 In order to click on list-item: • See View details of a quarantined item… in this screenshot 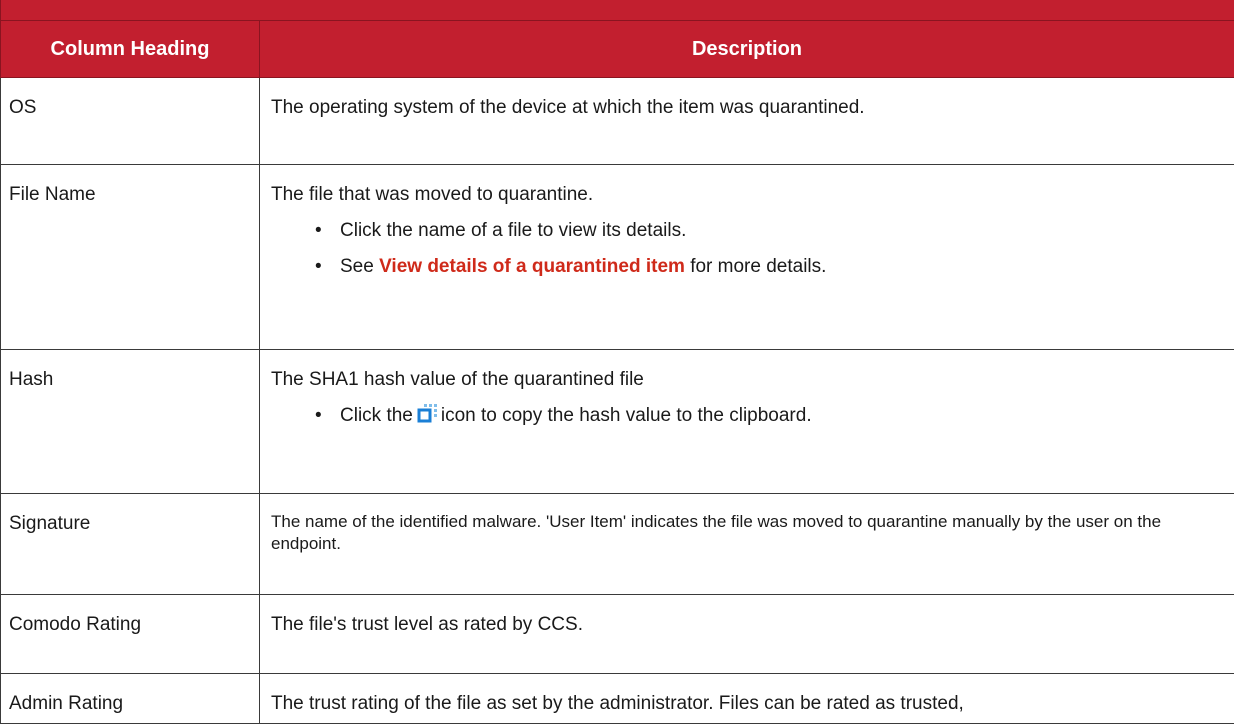, I will do `click(746, 266)`.